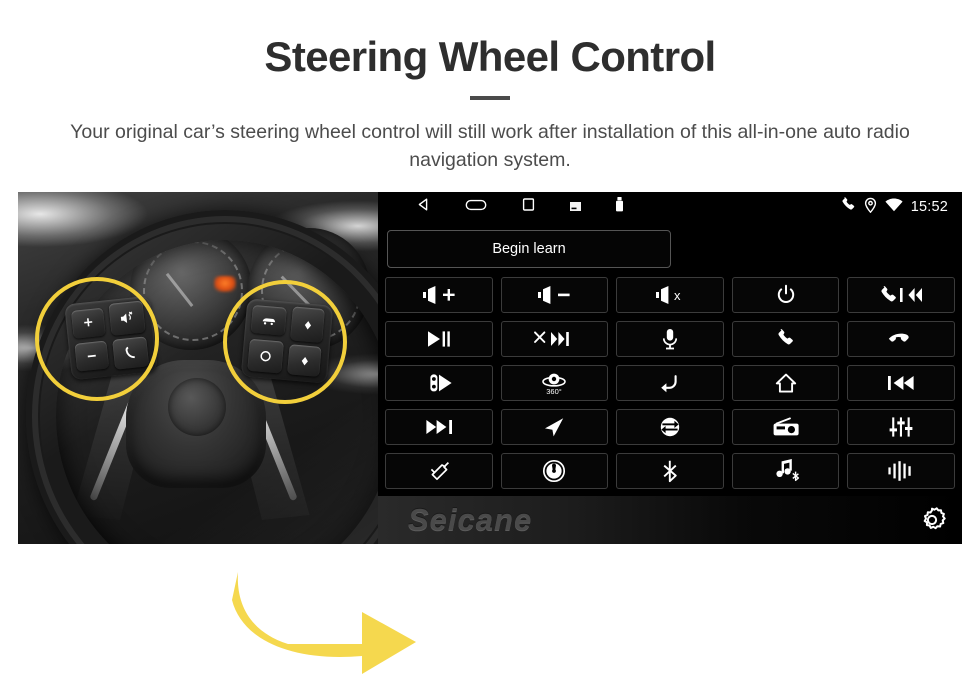  Describe the element at coordinates (490, 56) in the screenshot. I see `page-title: Steering Wheel Control` at that location.